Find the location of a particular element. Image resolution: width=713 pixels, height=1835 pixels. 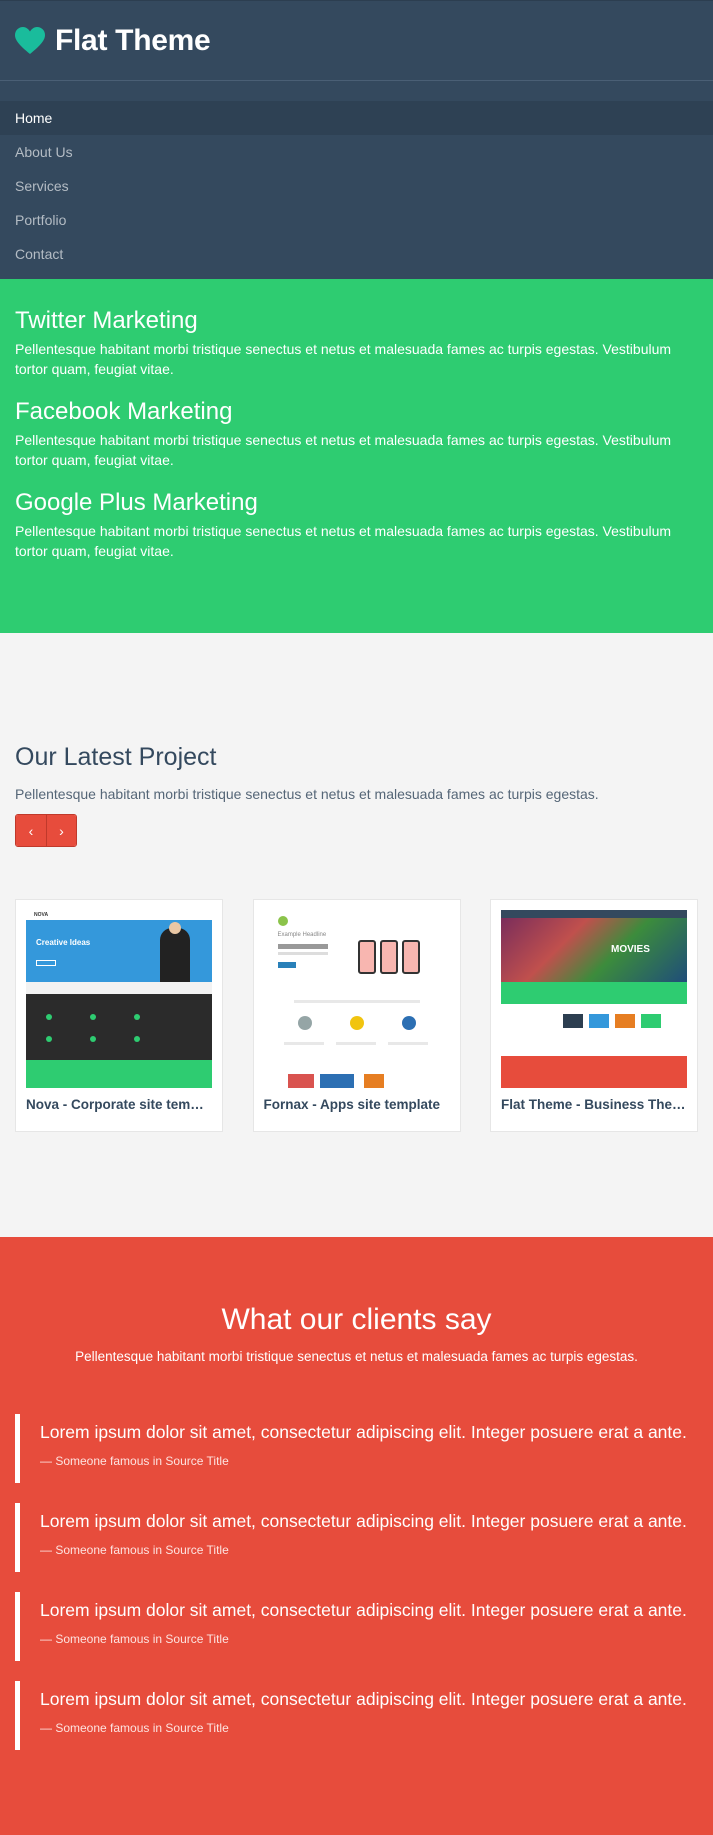

main-nav: Home About Us Services Portfolio Contact is located at coordinates (356, 180).